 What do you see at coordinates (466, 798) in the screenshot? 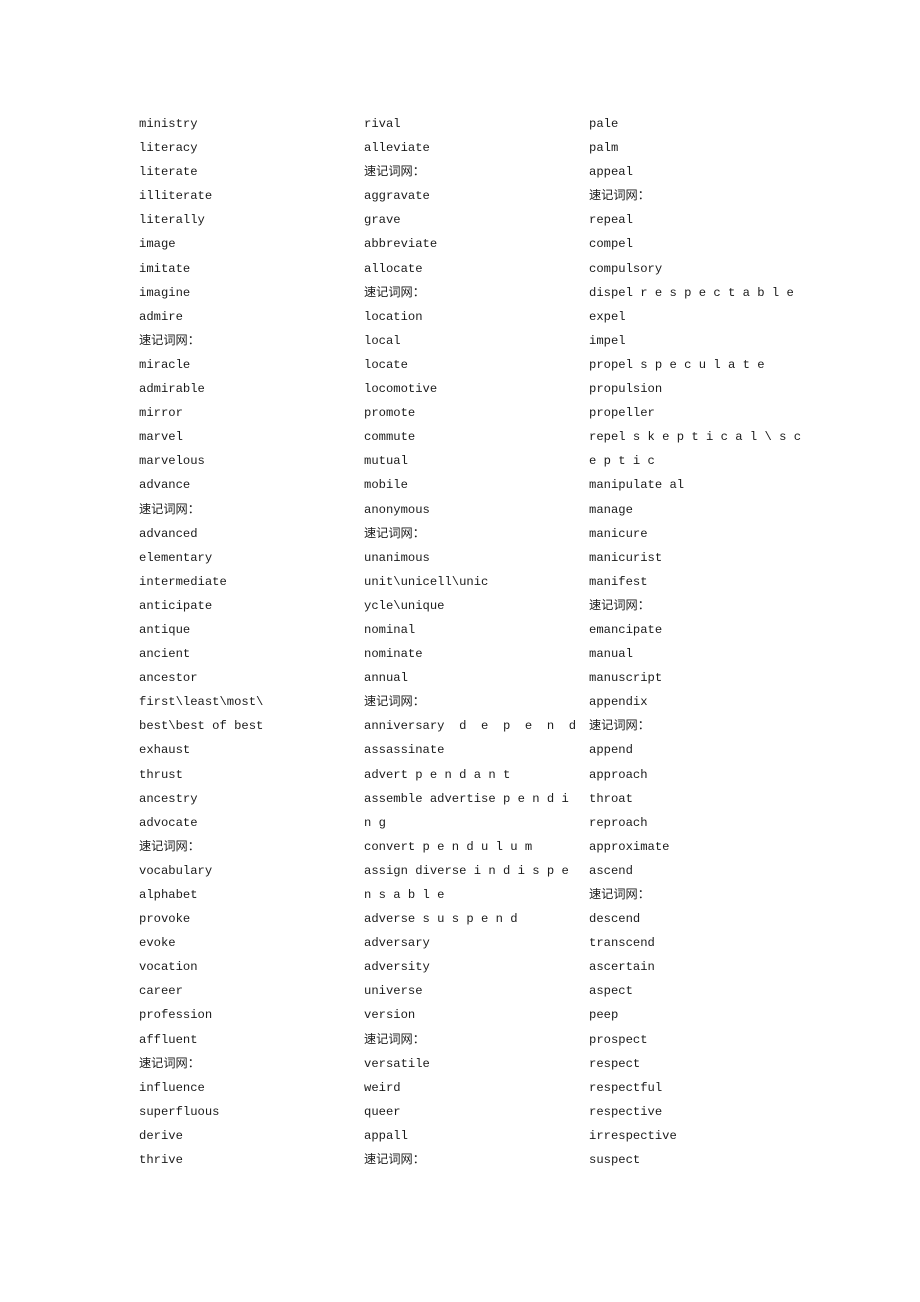
I see `word-entry: assemble advertise p e n d i` at bounding box center [466, 798].